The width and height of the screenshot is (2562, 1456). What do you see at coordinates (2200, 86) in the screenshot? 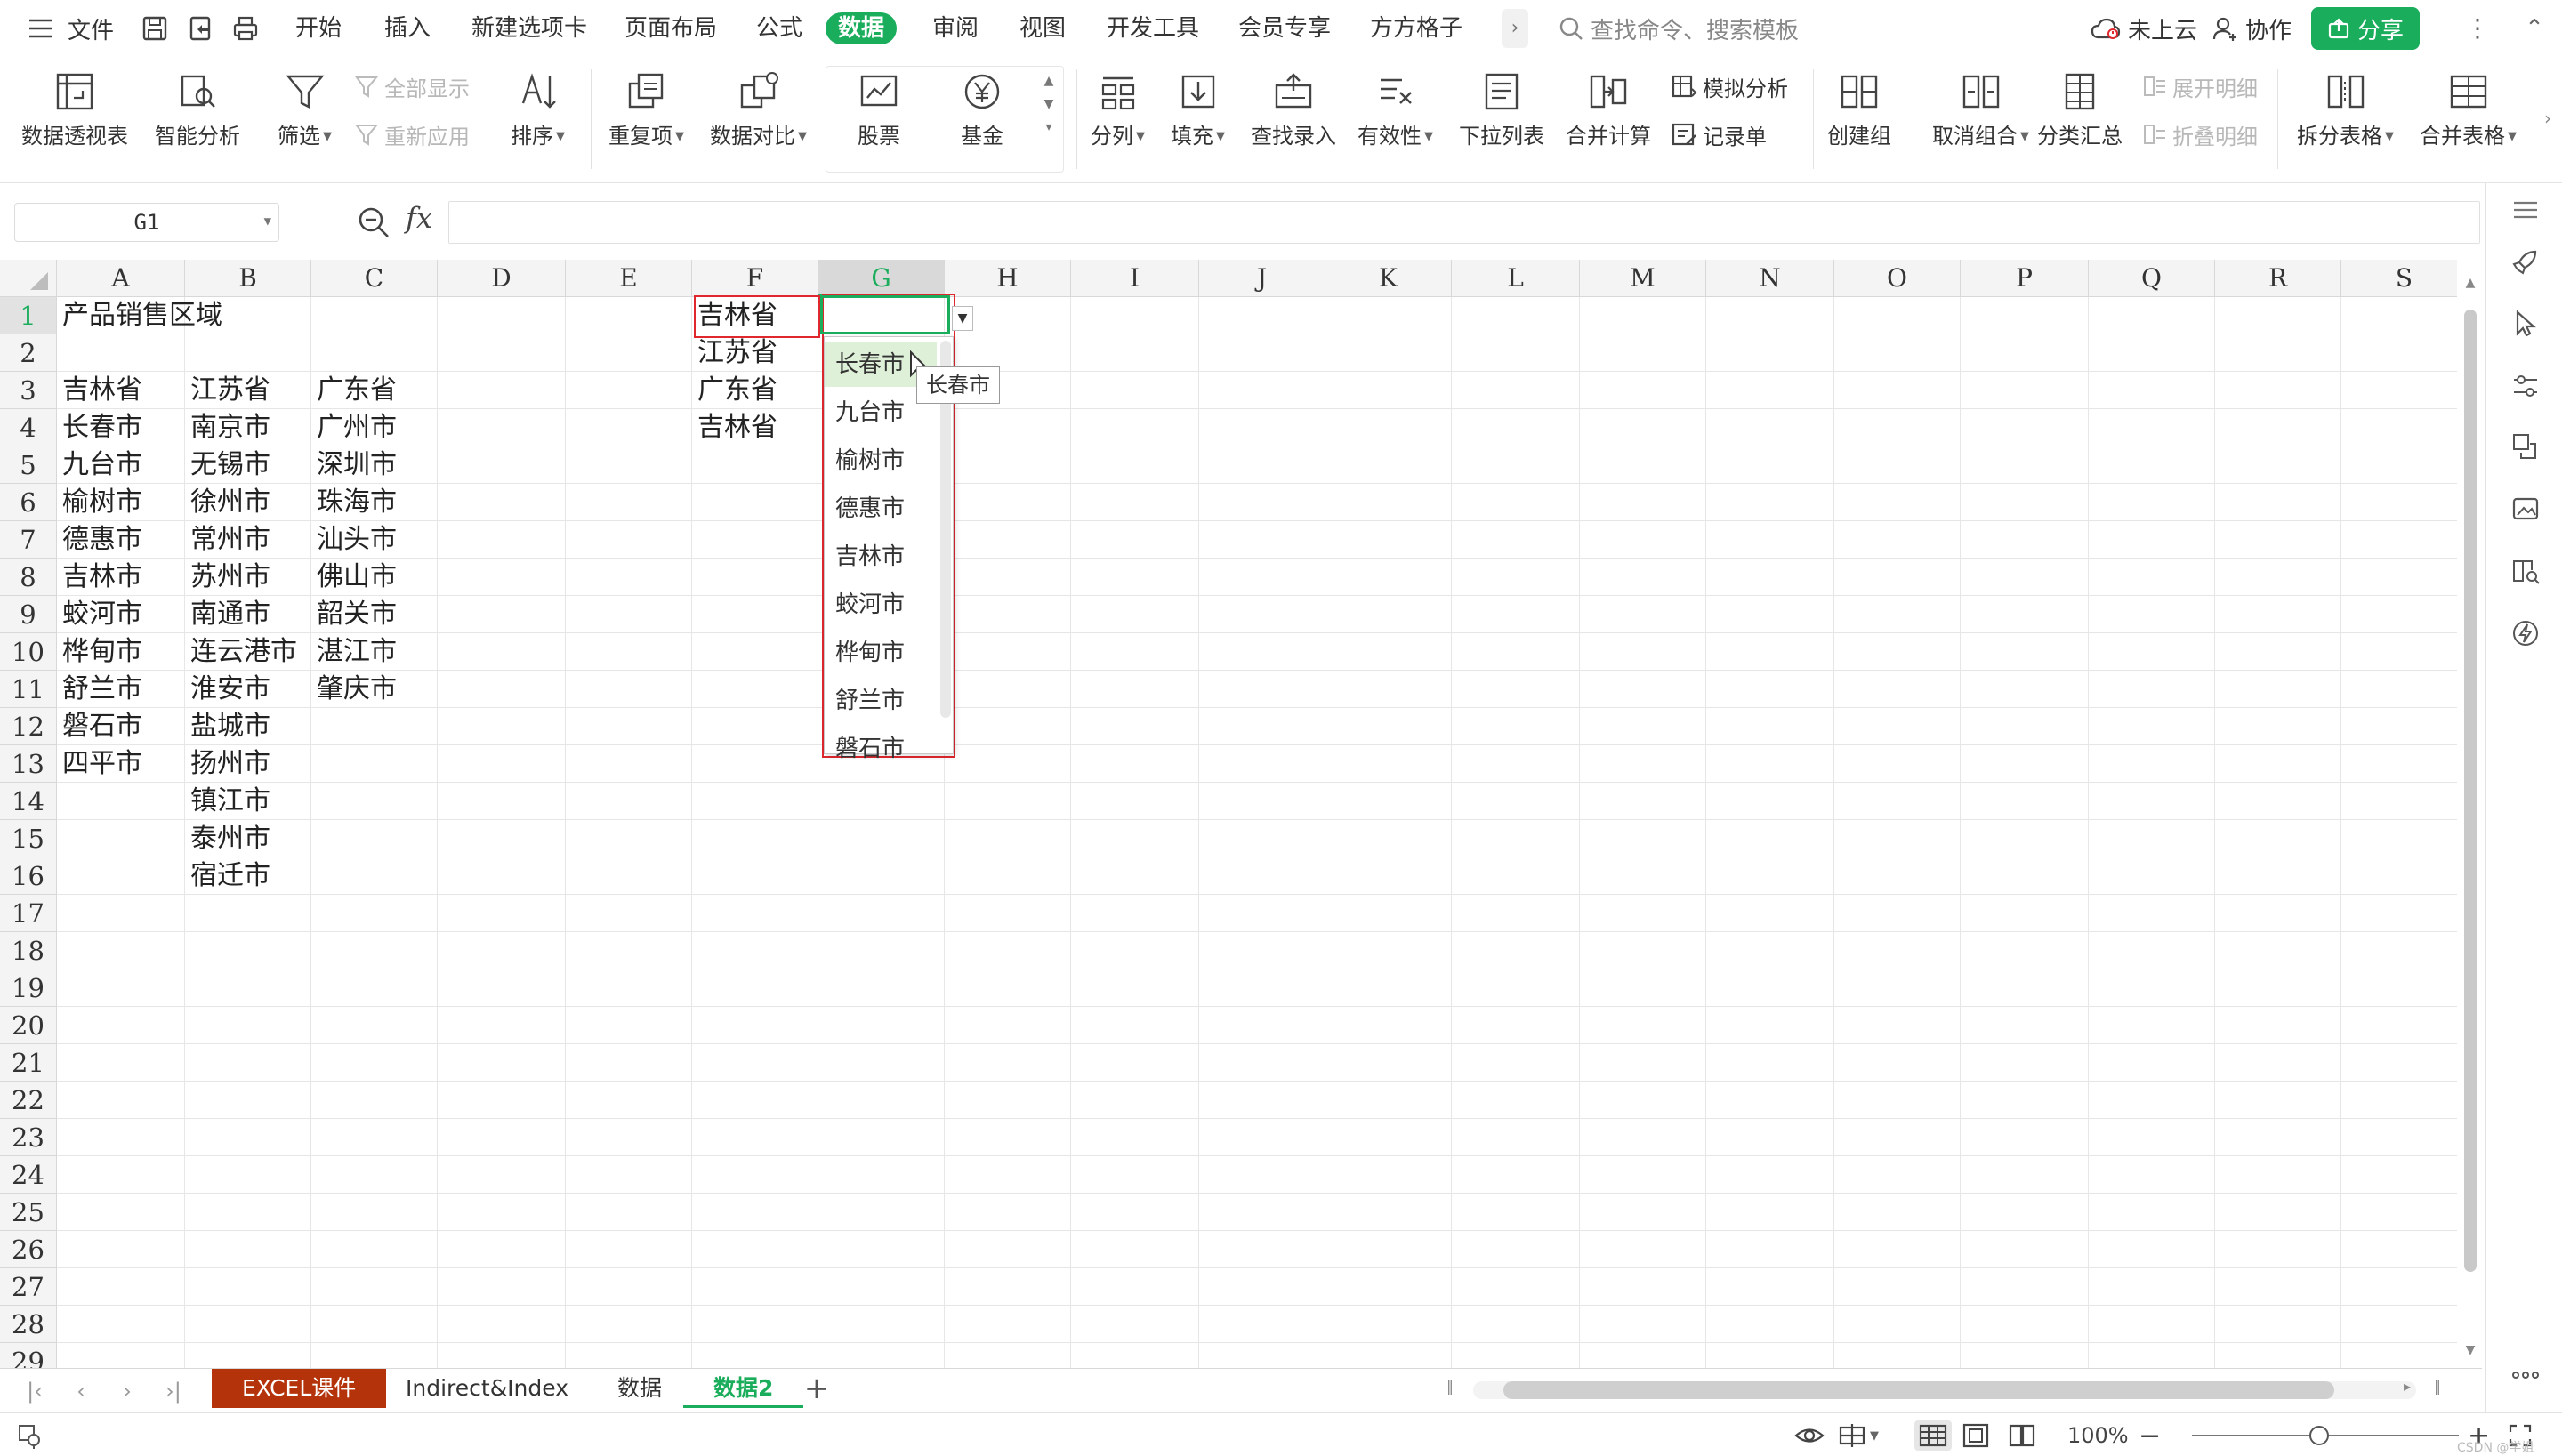
I see `expand-detail-button: 展开明细` at bounding box center [2200, 86].